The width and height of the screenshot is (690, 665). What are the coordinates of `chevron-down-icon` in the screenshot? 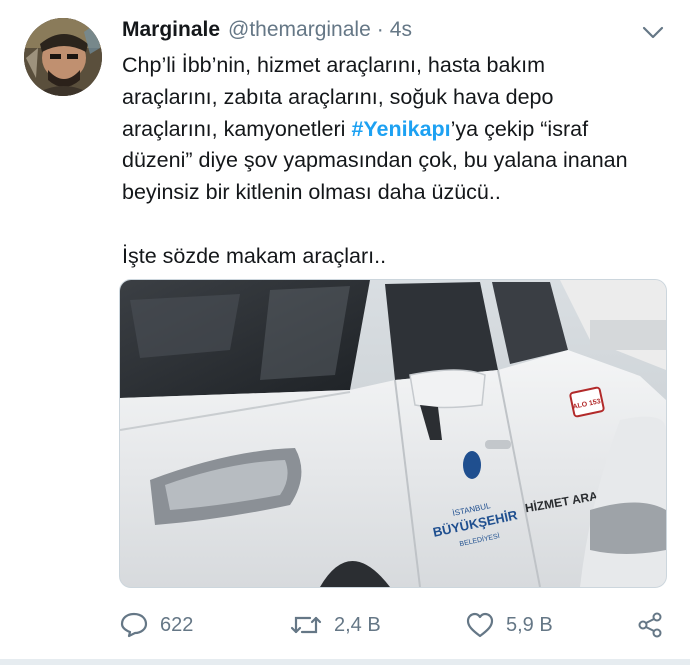 It's located at (653, 33).